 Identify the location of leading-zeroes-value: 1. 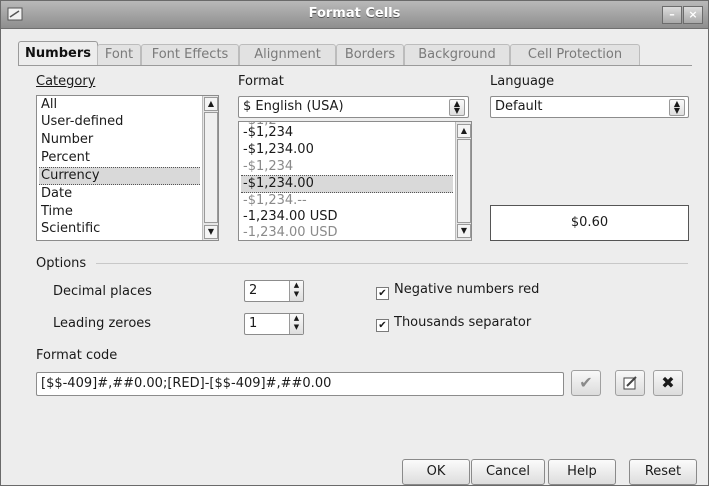
(253, 323).